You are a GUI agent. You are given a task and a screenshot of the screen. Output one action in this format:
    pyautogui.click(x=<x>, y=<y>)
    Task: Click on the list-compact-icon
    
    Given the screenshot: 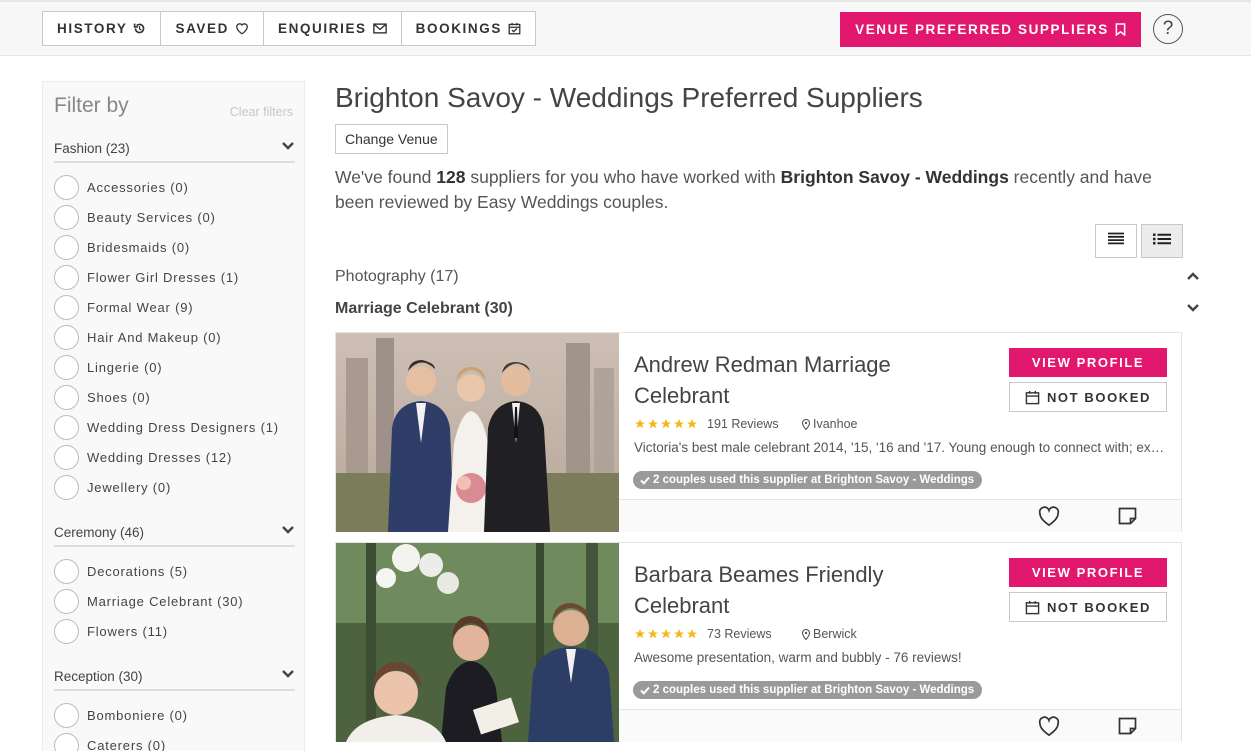 What is the action you would take?
    pyautogui.click(x=1116, y=241)
    